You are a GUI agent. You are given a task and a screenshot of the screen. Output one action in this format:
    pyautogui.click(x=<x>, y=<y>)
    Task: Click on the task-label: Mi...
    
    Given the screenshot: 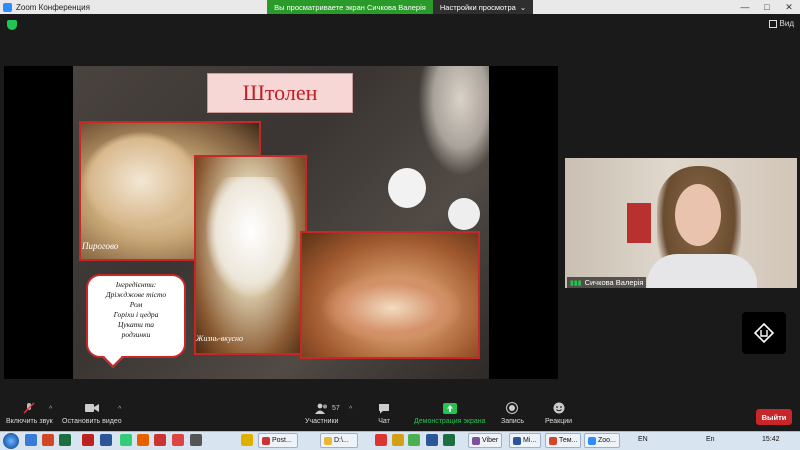 What is the action you would take?
    pyautogui.click(x=530, y=440)
    